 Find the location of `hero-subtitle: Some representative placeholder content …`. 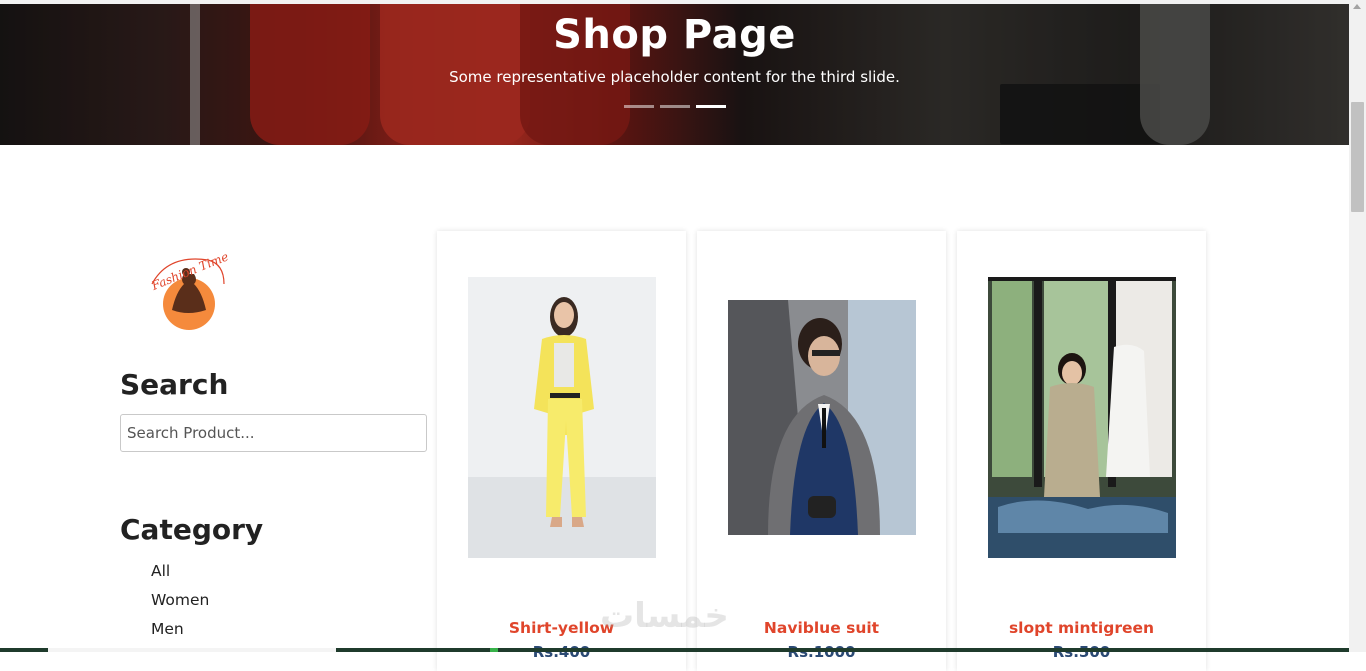

hero-subtitle: Some representative placeholder content … is located at coordinates (674, 77).